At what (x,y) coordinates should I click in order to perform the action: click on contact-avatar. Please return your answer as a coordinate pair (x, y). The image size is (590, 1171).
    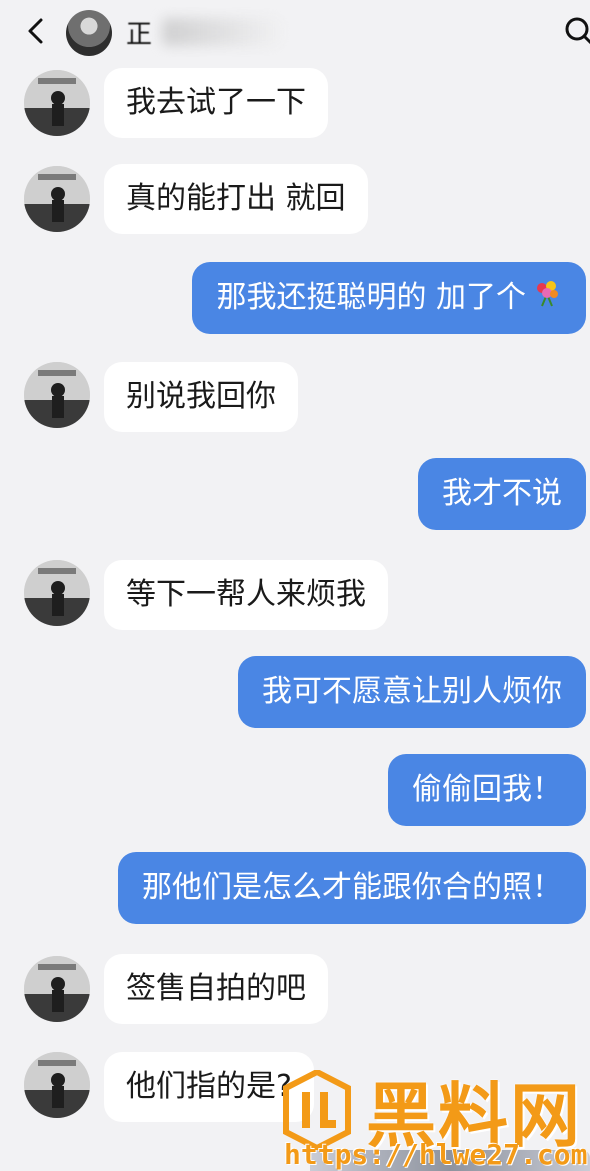
    Looking at the image, I should click on (89, 33).